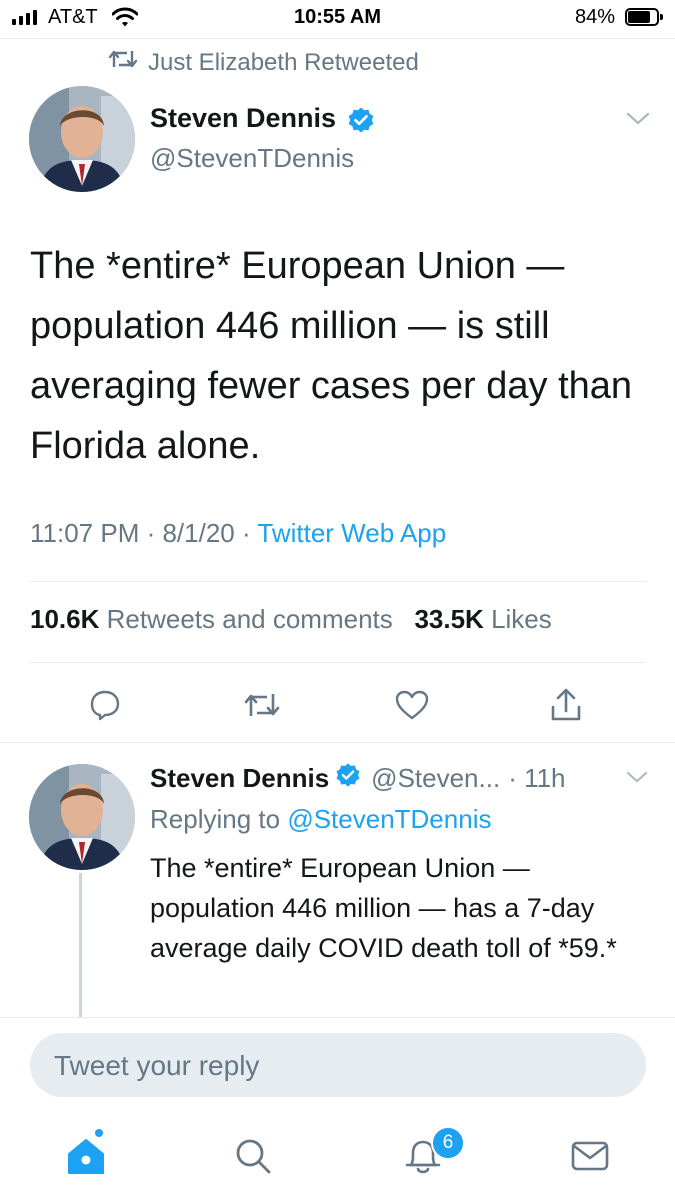 Image resolution: width=675 pixels, height=1200 pixels. What do you see at coordinates (566, 705) in the screenshot?
I see `share-icon` at bounding box center [566, 705].